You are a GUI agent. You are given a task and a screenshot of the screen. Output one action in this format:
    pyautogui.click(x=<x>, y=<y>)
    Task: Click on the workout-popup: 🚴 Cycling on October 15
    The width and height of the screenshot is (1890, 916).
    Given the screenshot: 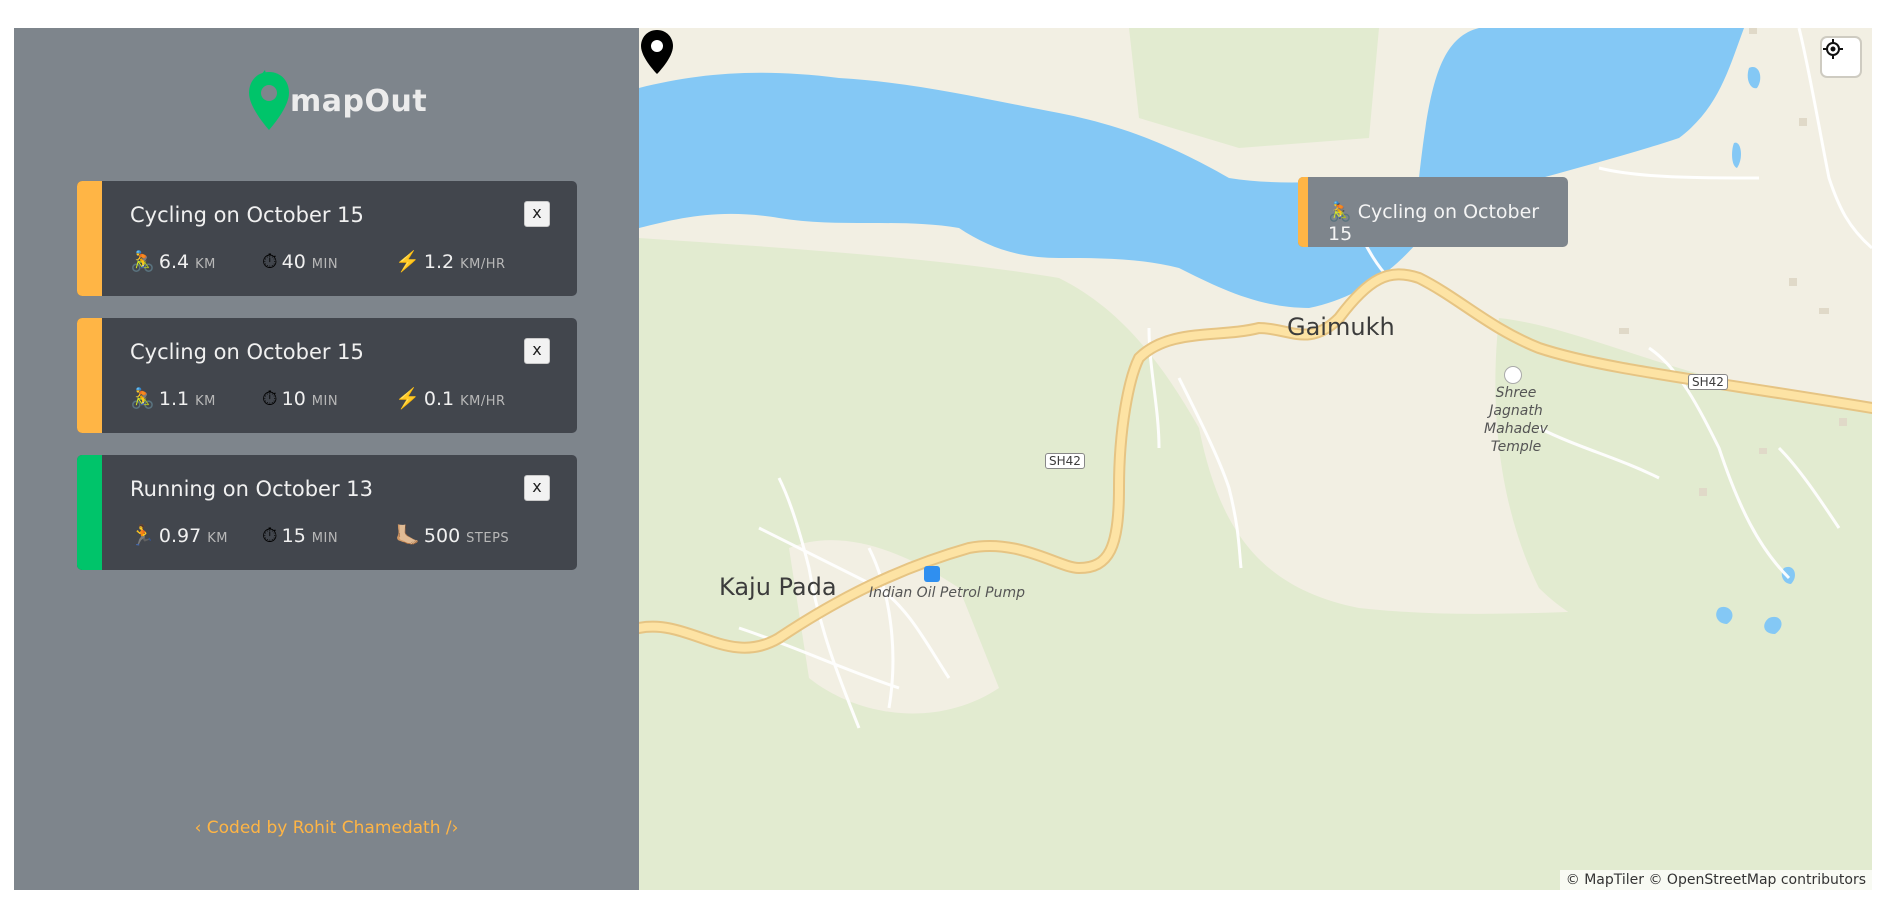 What is the action you would take?
    pyautogui.click(x=1433, y=212)
    